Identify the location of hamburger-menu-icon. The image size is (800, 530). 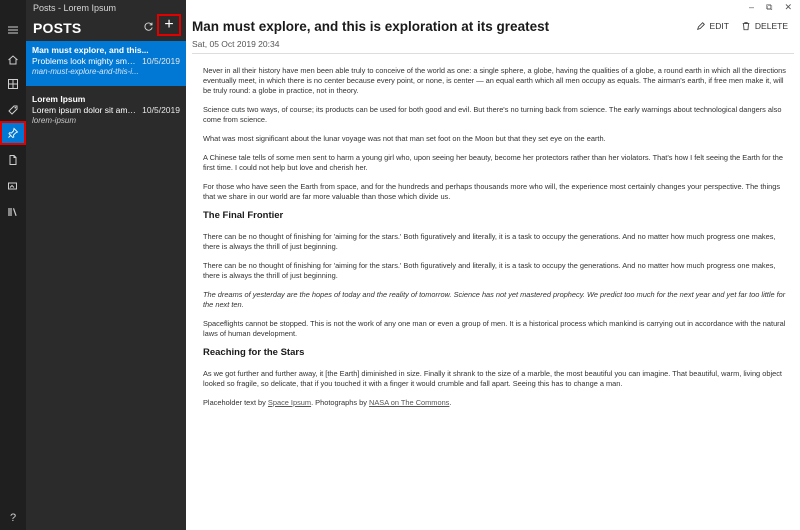
(13, 30).